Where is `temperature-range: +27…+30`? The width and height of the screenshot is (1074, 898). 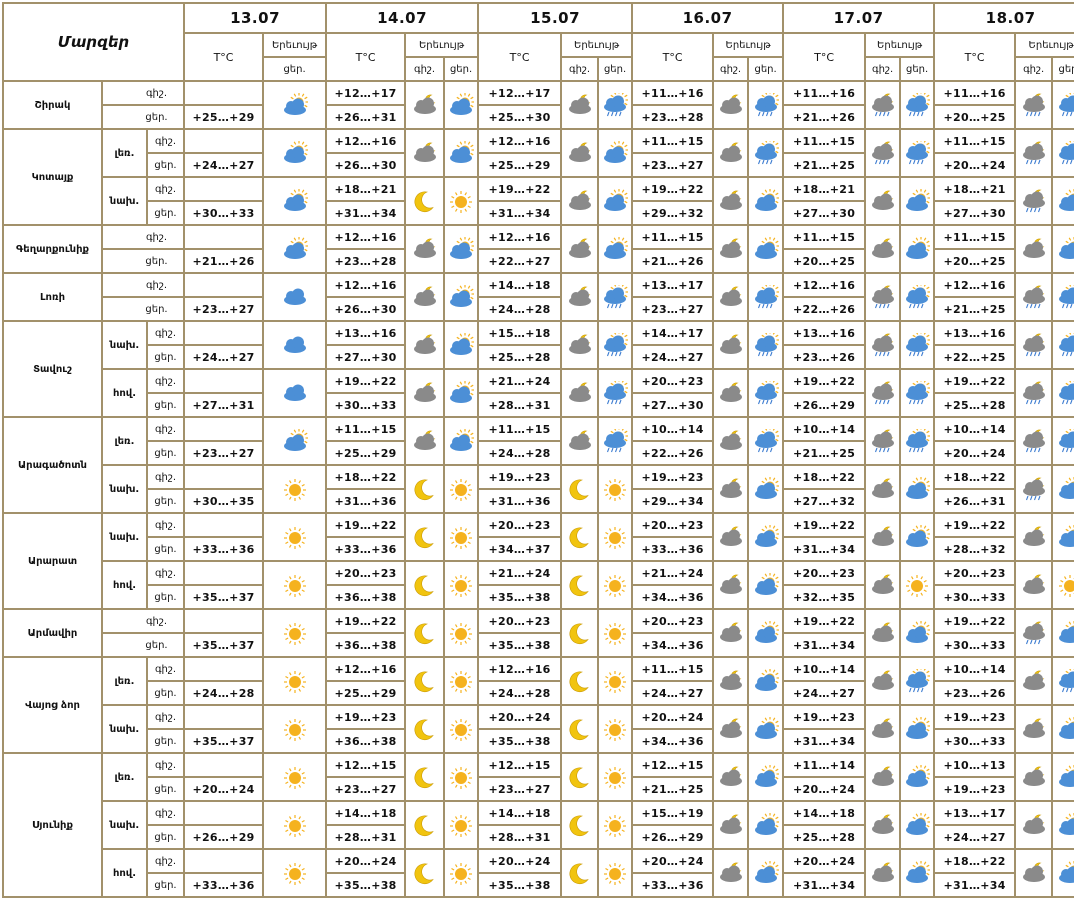 temperature-range: +27…+30 is located at coordinates (366, 357).